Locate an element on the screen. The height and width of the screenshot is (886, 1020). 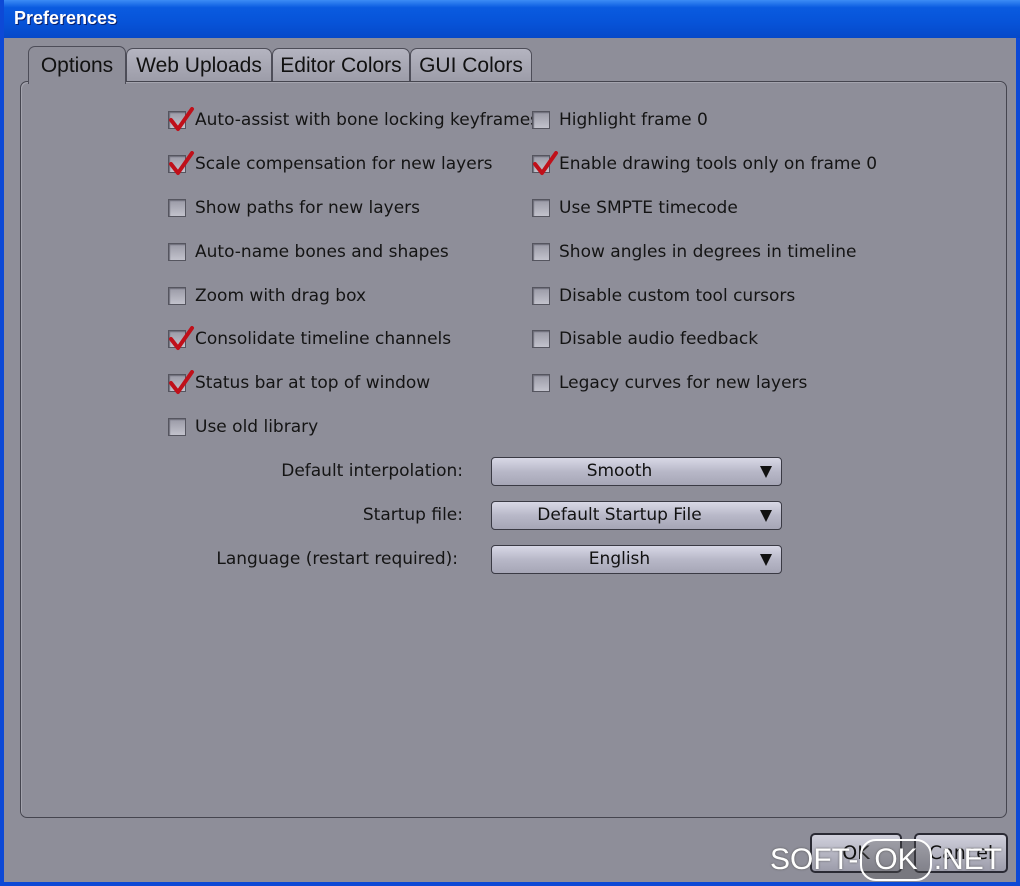
option-disable-tool-cursors: Disable custom tool cursors is located at coordinates (663, 296).